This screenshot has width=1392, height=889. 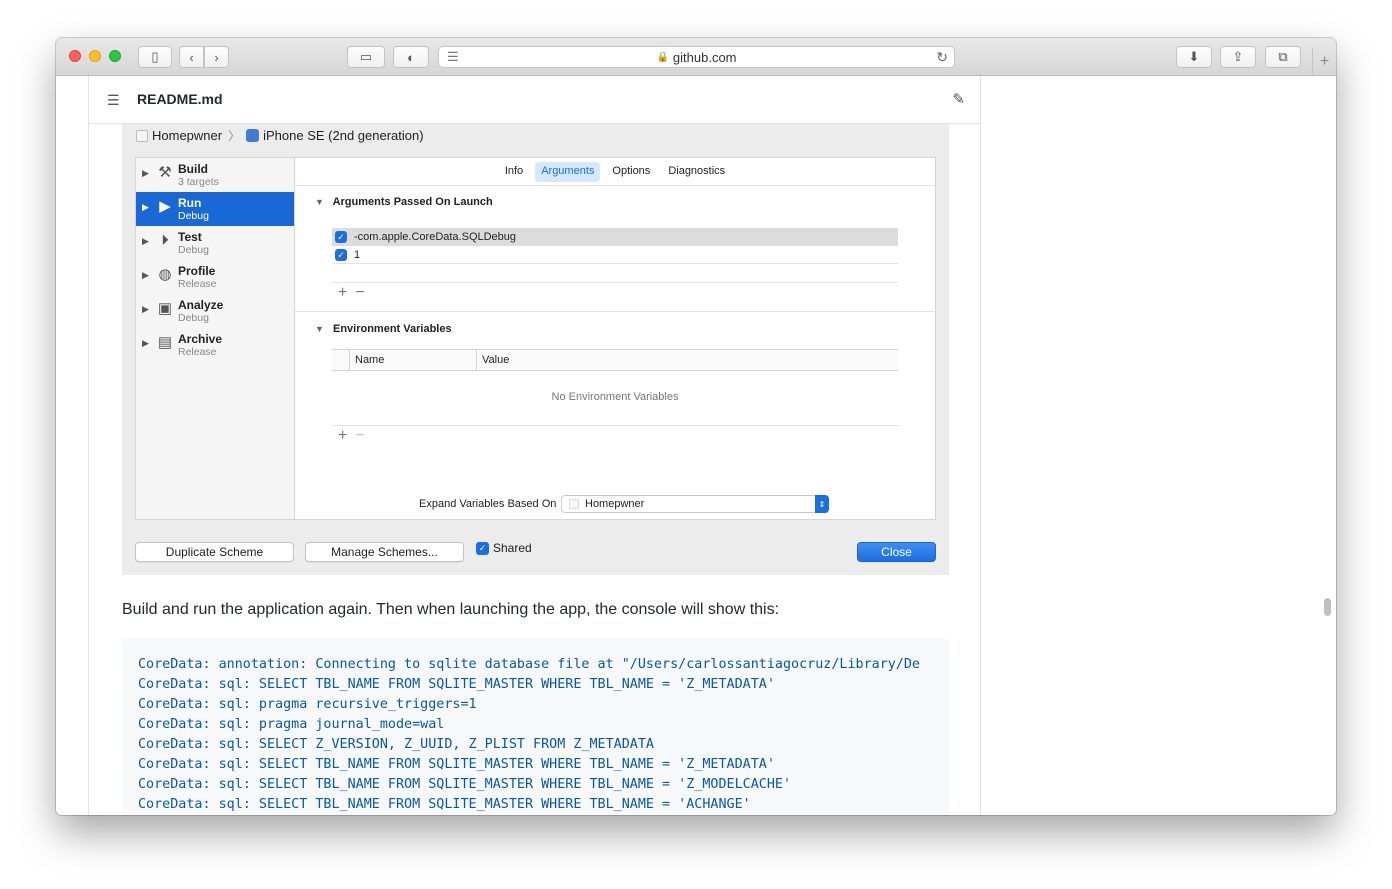 I want to click on shared-checkbox-group: ✓ Shared, so click(x=504, y=548).